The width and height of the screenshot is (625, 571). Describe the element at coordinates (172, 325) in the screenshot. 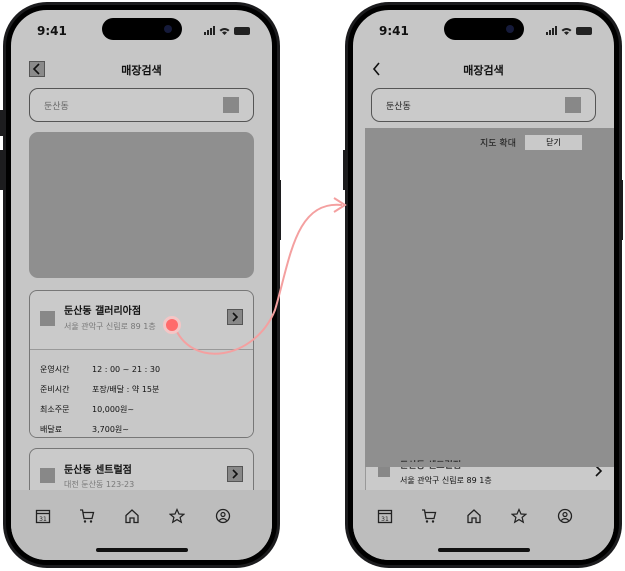

I see `tap-indicator` at that location.